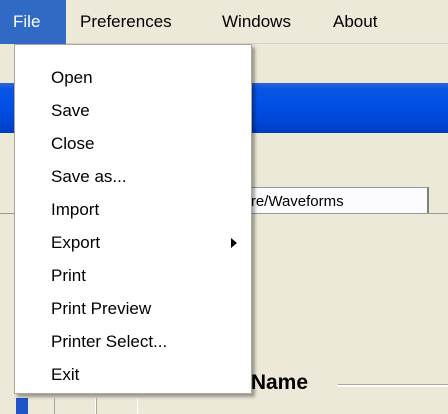  I want to click on menu-item-save: Save, so click(133, 110).